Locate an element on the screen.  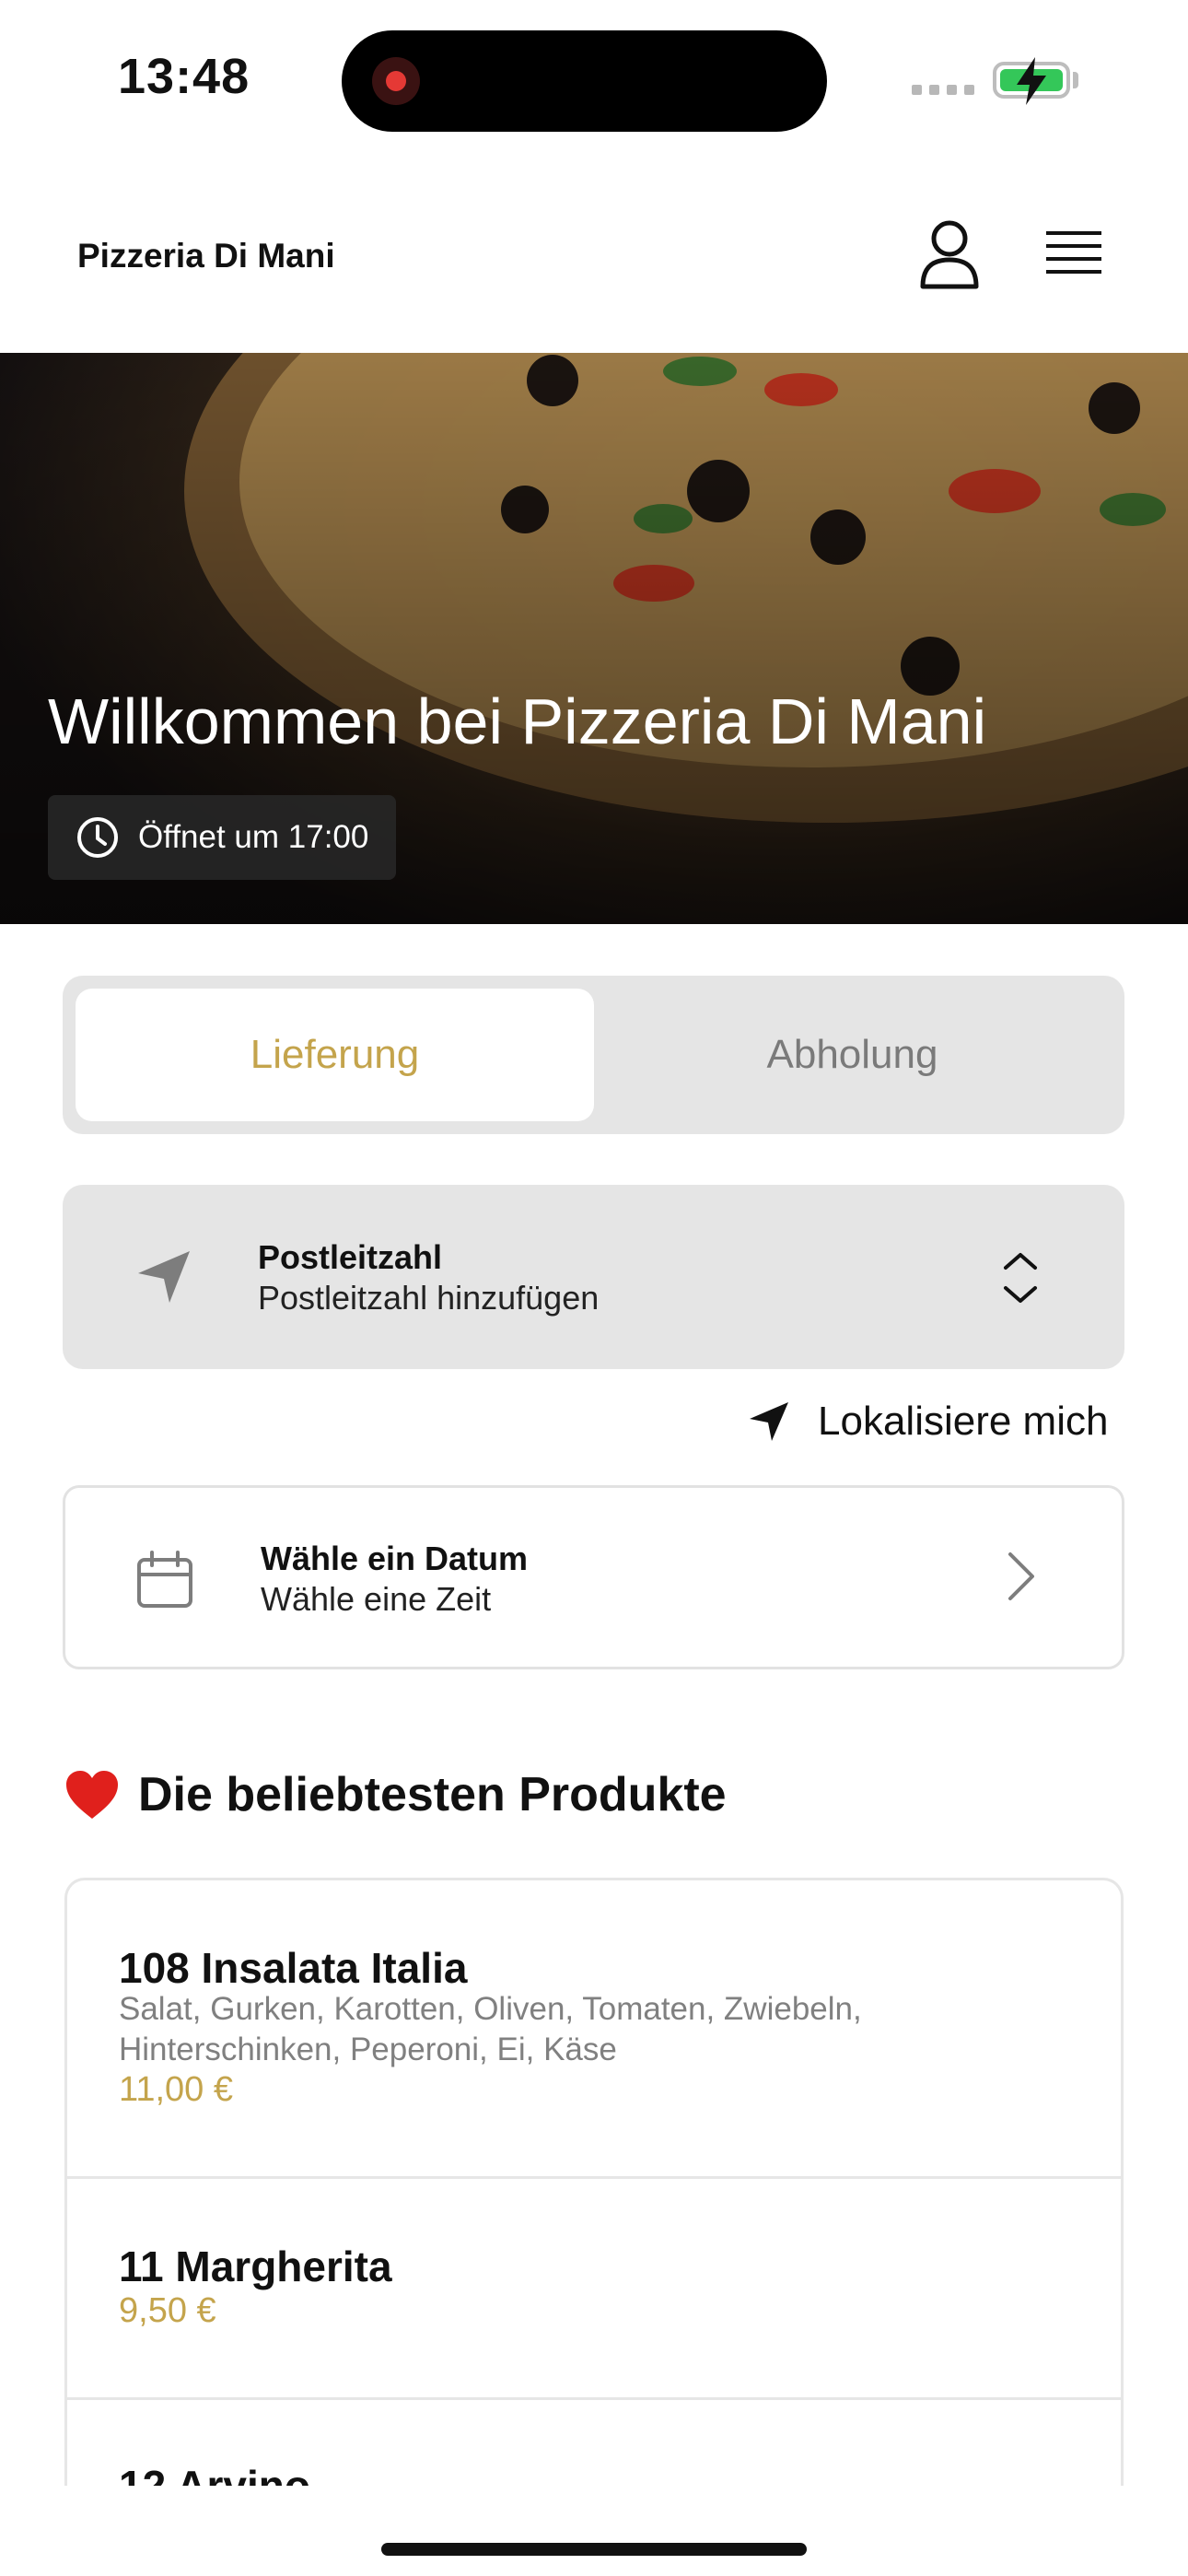
tab-abholung: Abholung is located at coordinates (852, 1055).